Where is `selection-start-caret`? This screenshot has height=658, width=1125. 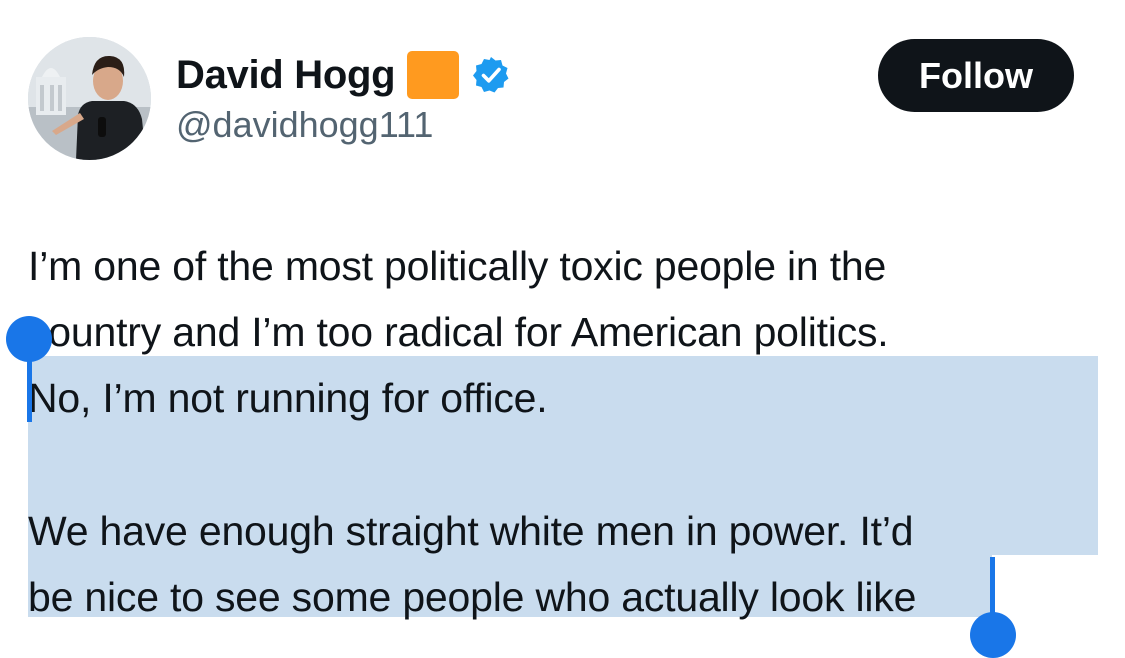
selection-start-caret is located at coordinates (29, 384).